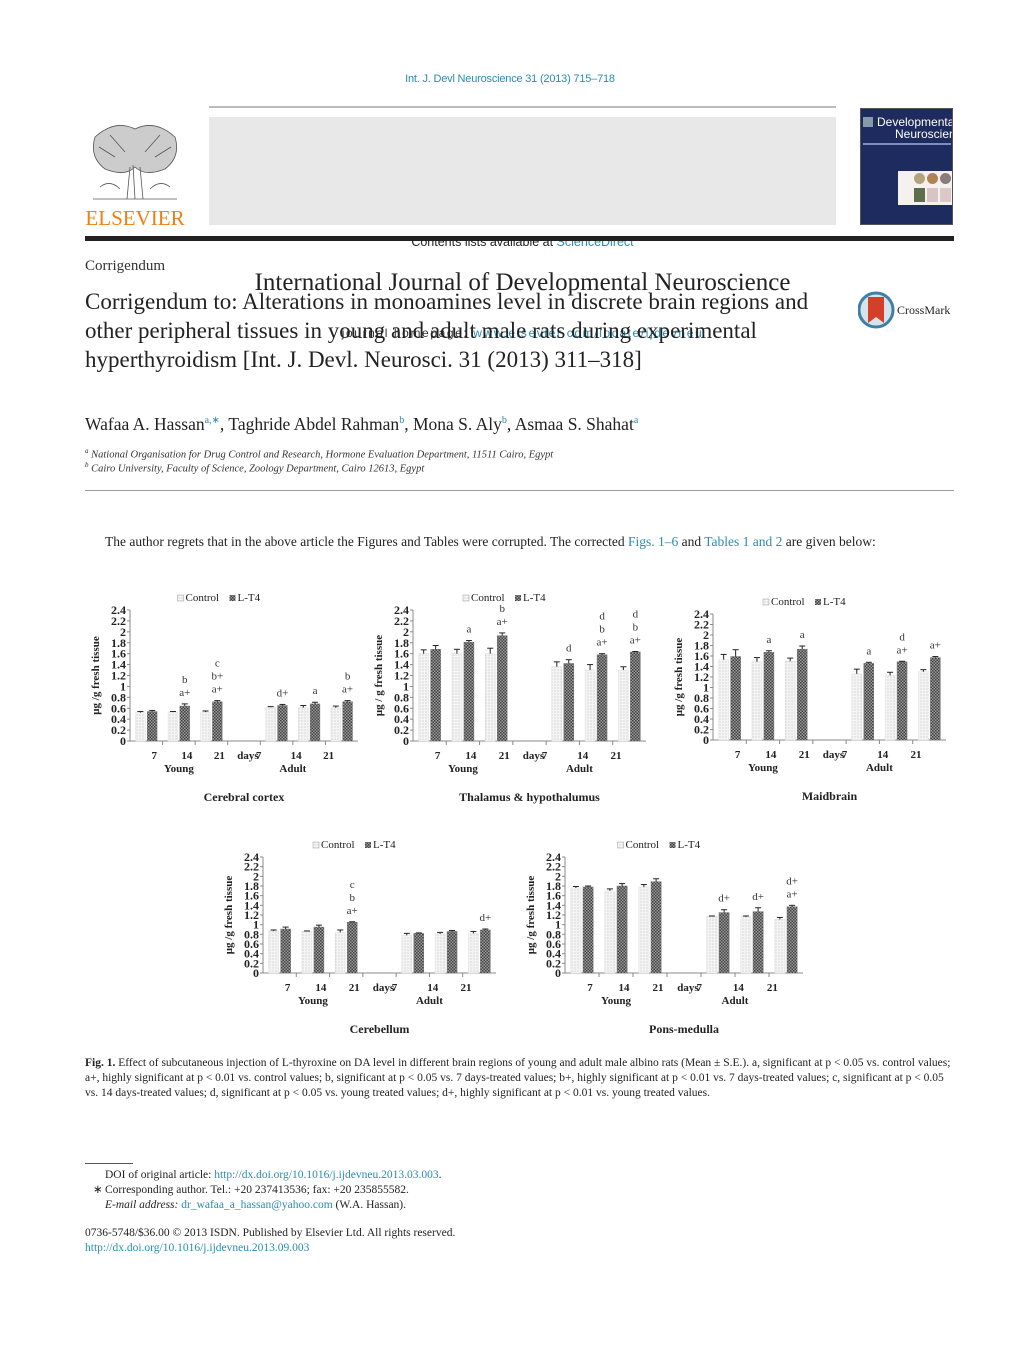 The image size is (1020, 1351). I want to click on significance-label: d, so click(602, 617).